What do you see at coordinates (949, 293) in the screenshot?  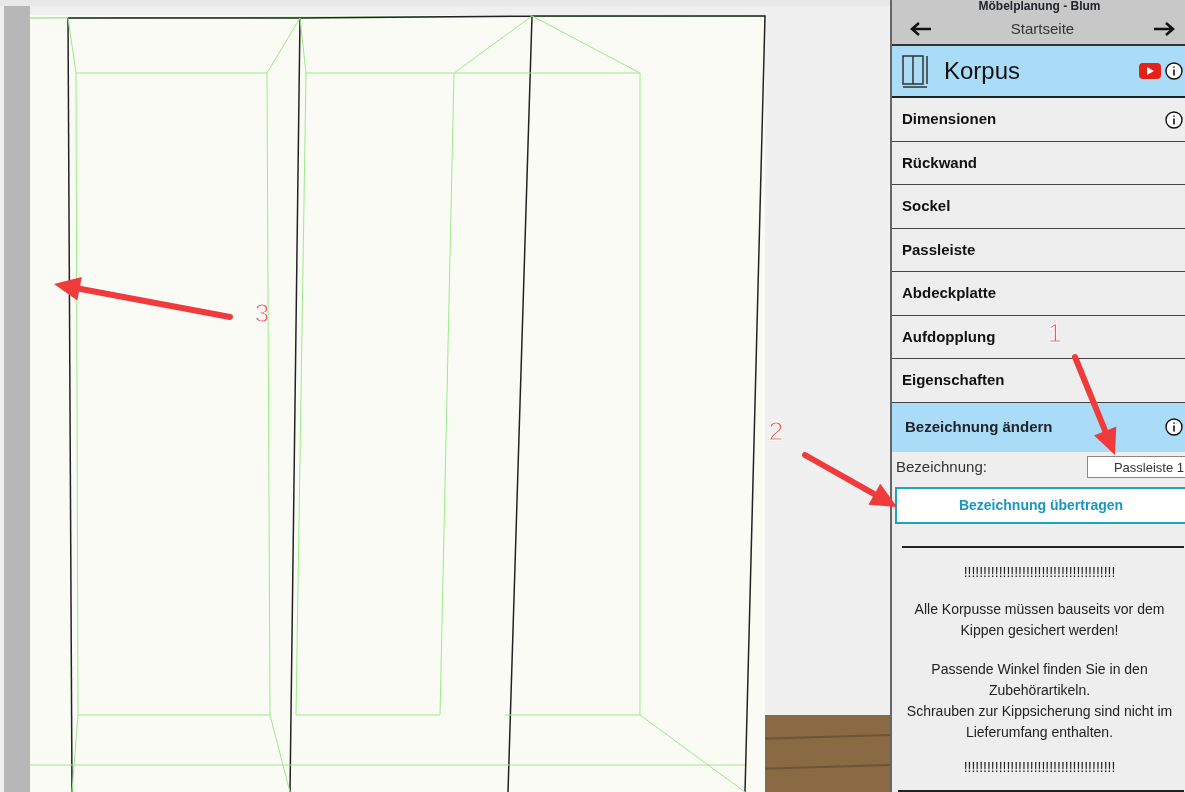 I see `menu-item: Abdeckplatte` at bounding box center [949, 293].